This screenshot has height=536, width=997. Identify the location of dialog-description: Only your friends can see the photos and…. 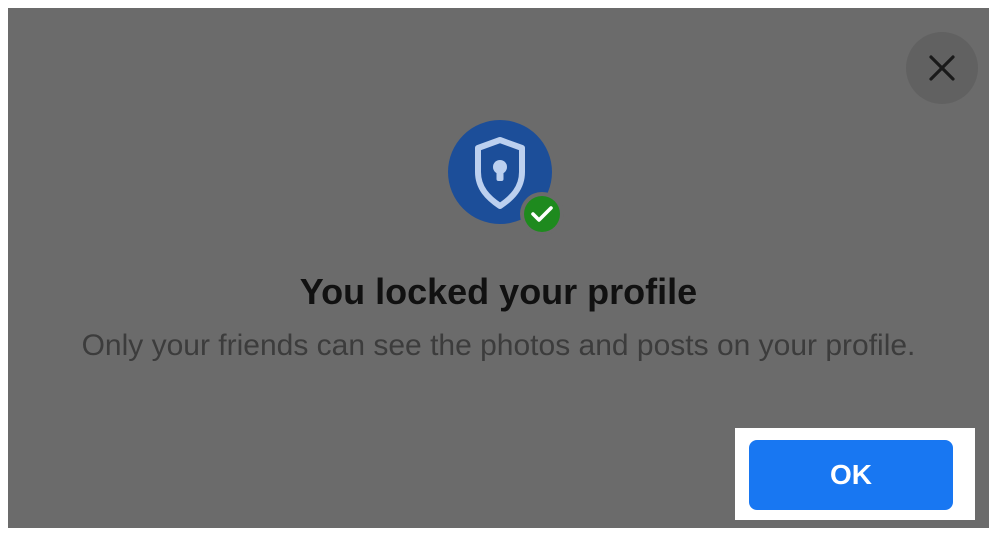
(498, 345).